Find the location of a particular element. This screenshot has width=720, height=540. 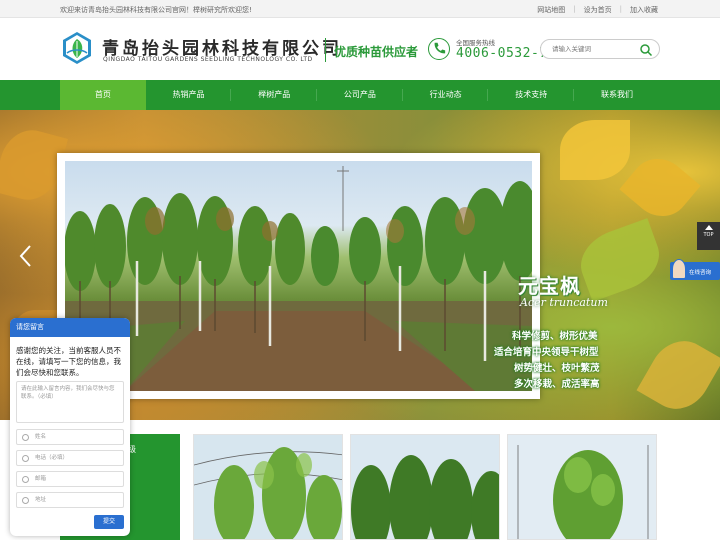

nav-item-hot-products: 热销产品 is located at coordinates (189, 95).